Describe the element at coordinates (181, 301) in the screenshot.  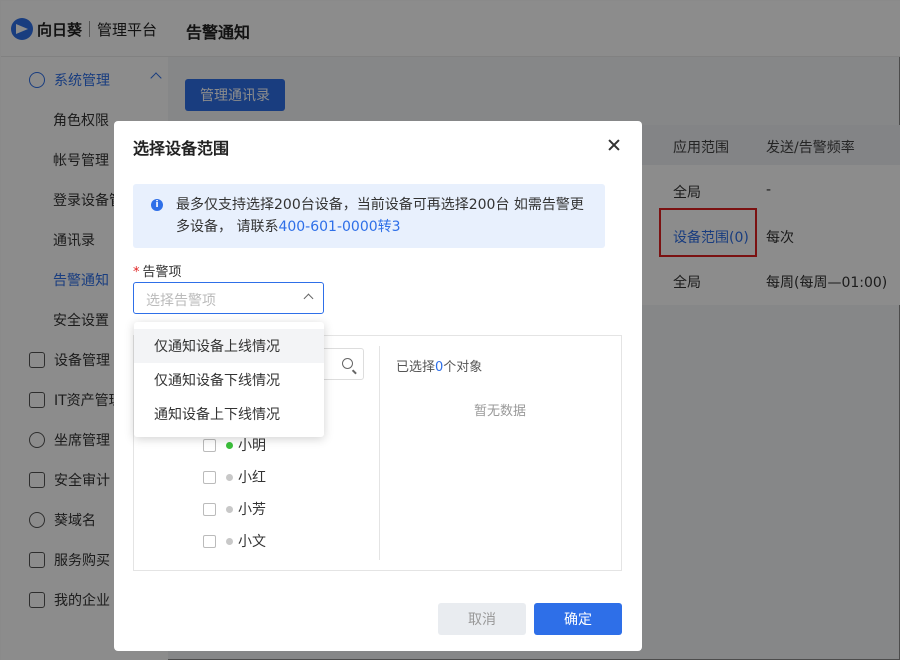
I see `select-placeholder: 选择告警项` at that location.